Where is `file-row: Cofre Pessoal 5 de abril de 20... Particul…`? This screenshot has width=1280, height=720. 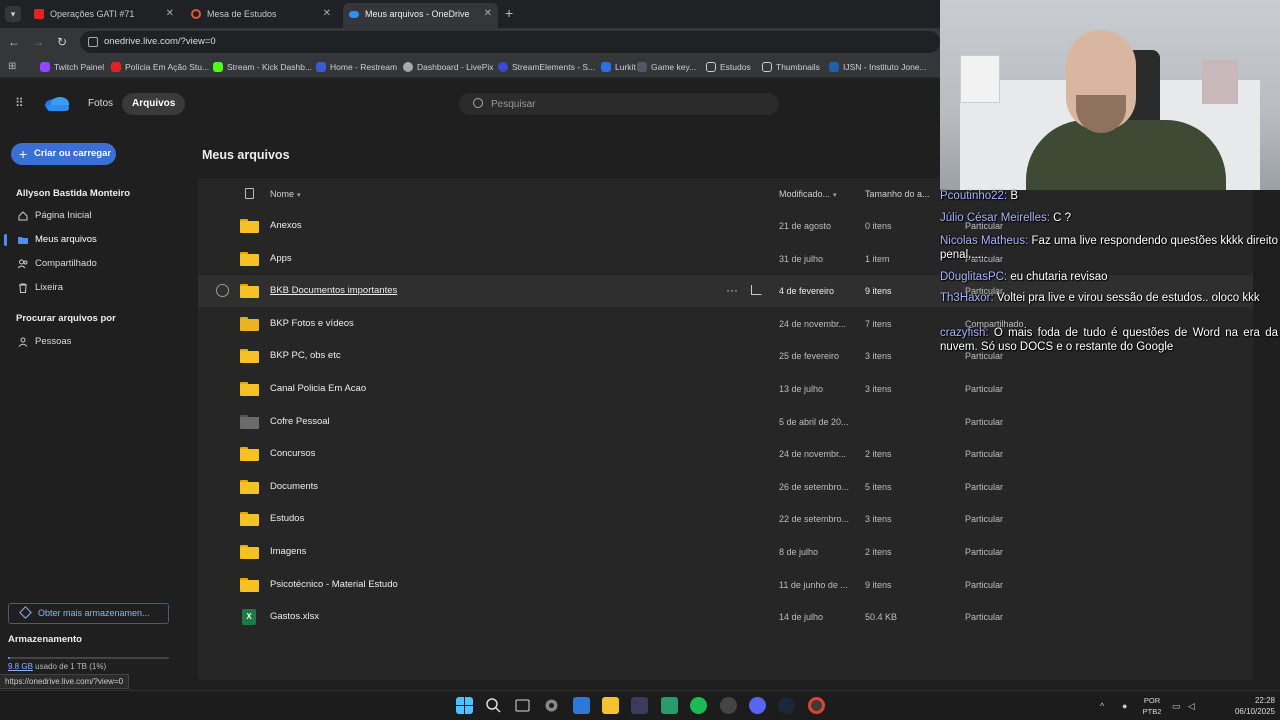
file-row: Cofre Pessoal 5 de abril de 20... Particul… is located at coordinates (725, 422).